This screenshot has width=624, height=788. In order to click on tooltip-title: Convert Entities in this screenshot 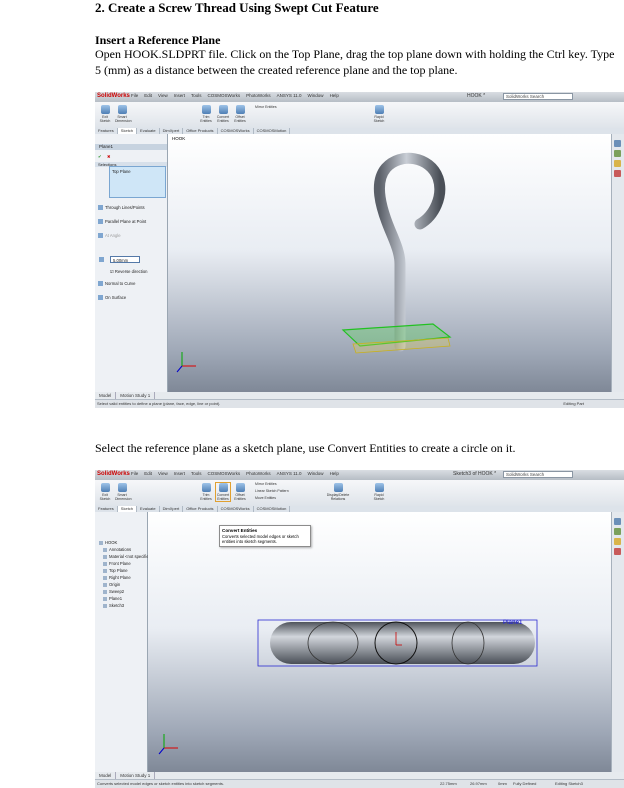, I will do `click(240, 530)`.